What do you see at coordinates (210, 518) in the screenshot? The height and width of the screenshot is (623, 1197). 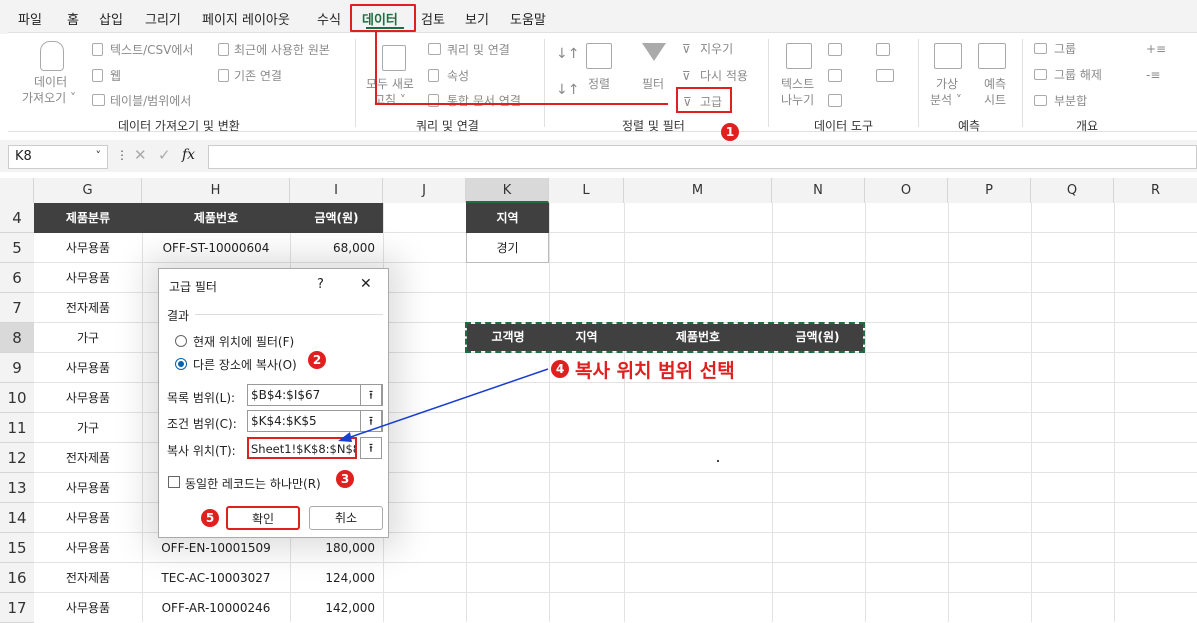 I see `step-badge-5: 5` at bounding box center [210, 518].